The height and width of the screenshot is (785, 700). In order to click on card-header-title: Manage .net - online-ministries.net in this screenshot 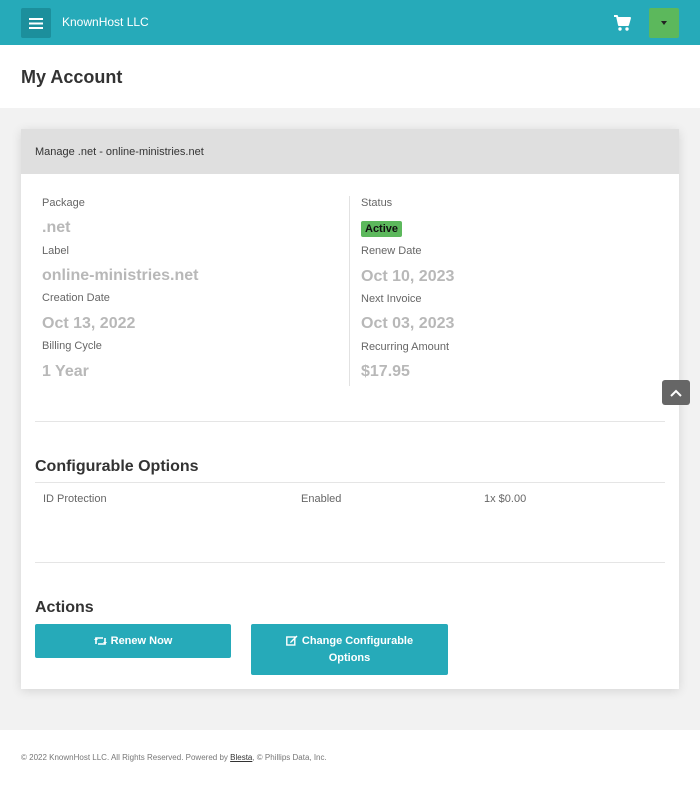, I will do `click(119, 152)`.